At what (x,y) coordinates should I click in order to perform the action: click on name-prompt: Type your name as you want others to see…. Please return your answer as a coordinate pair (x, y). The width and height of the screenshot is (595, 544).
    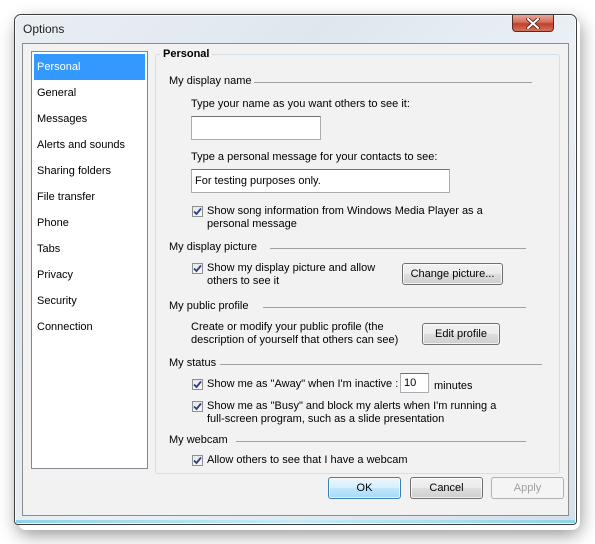
    Looking at the image, I should click on (300, 104).